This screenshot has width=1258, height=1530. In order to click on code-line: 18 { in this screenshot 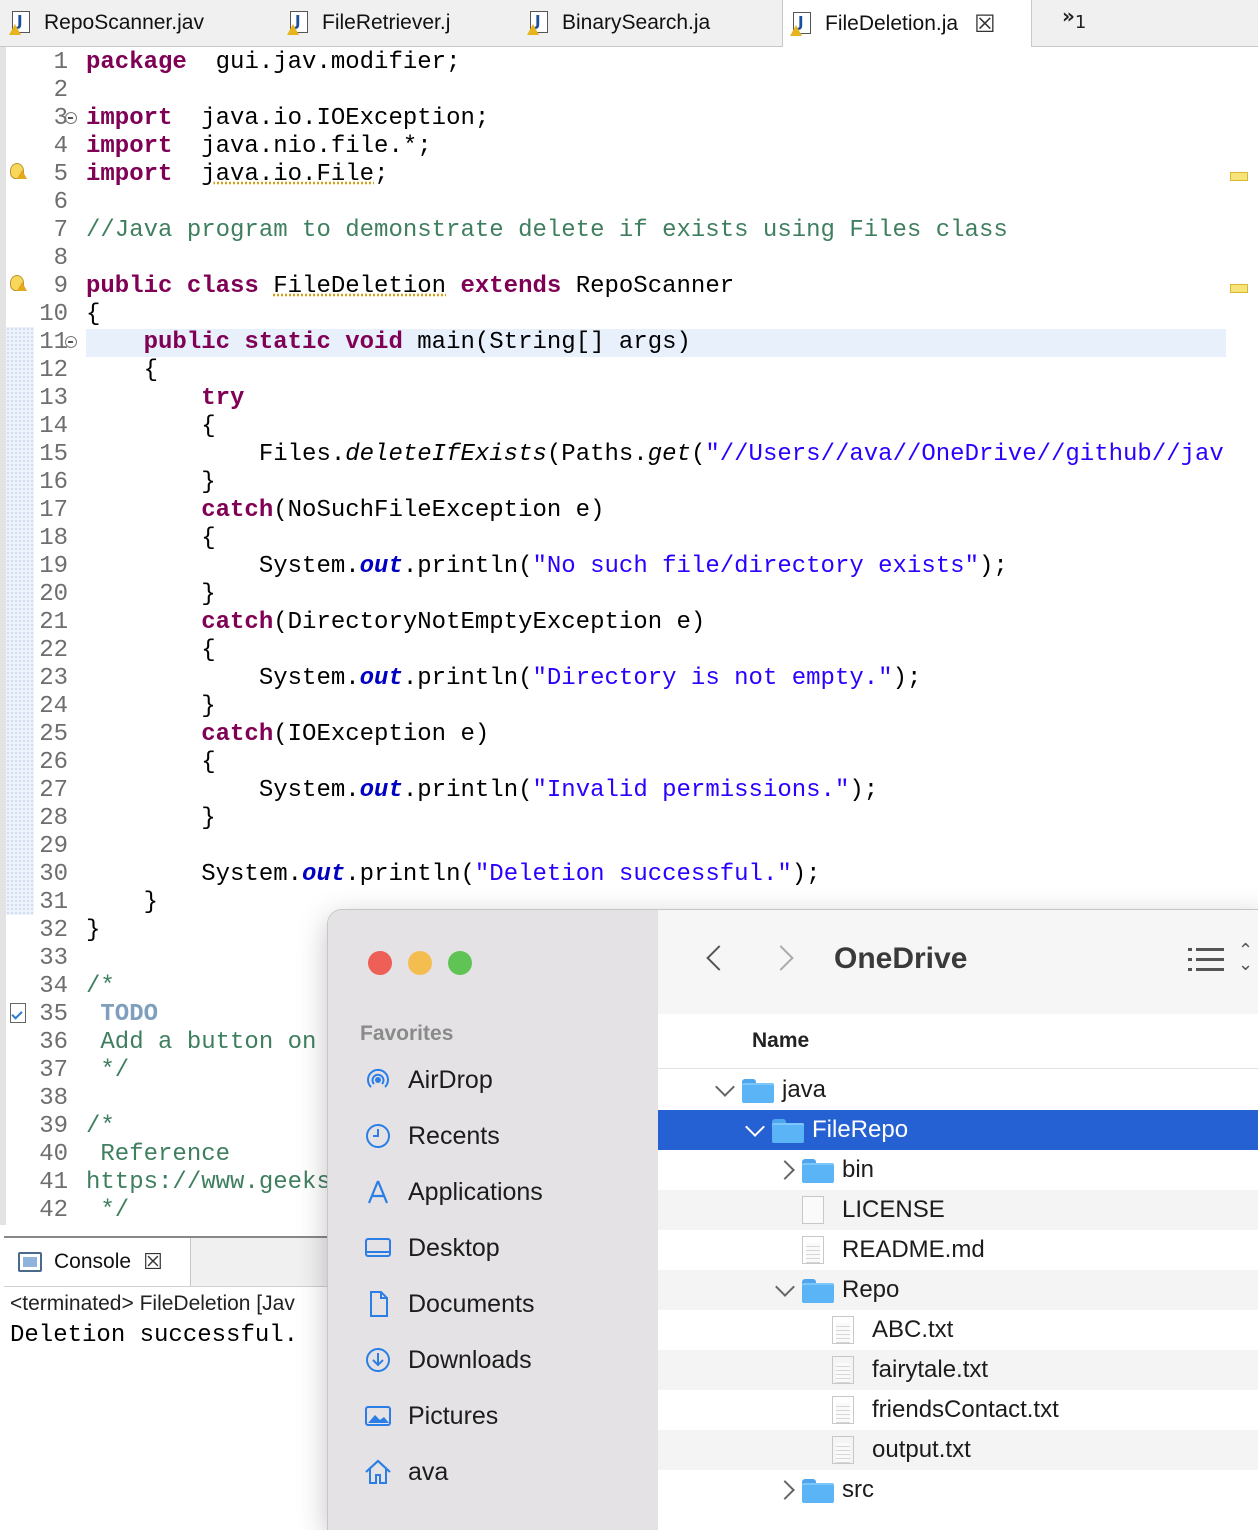, I will do `click(632, 539)`.